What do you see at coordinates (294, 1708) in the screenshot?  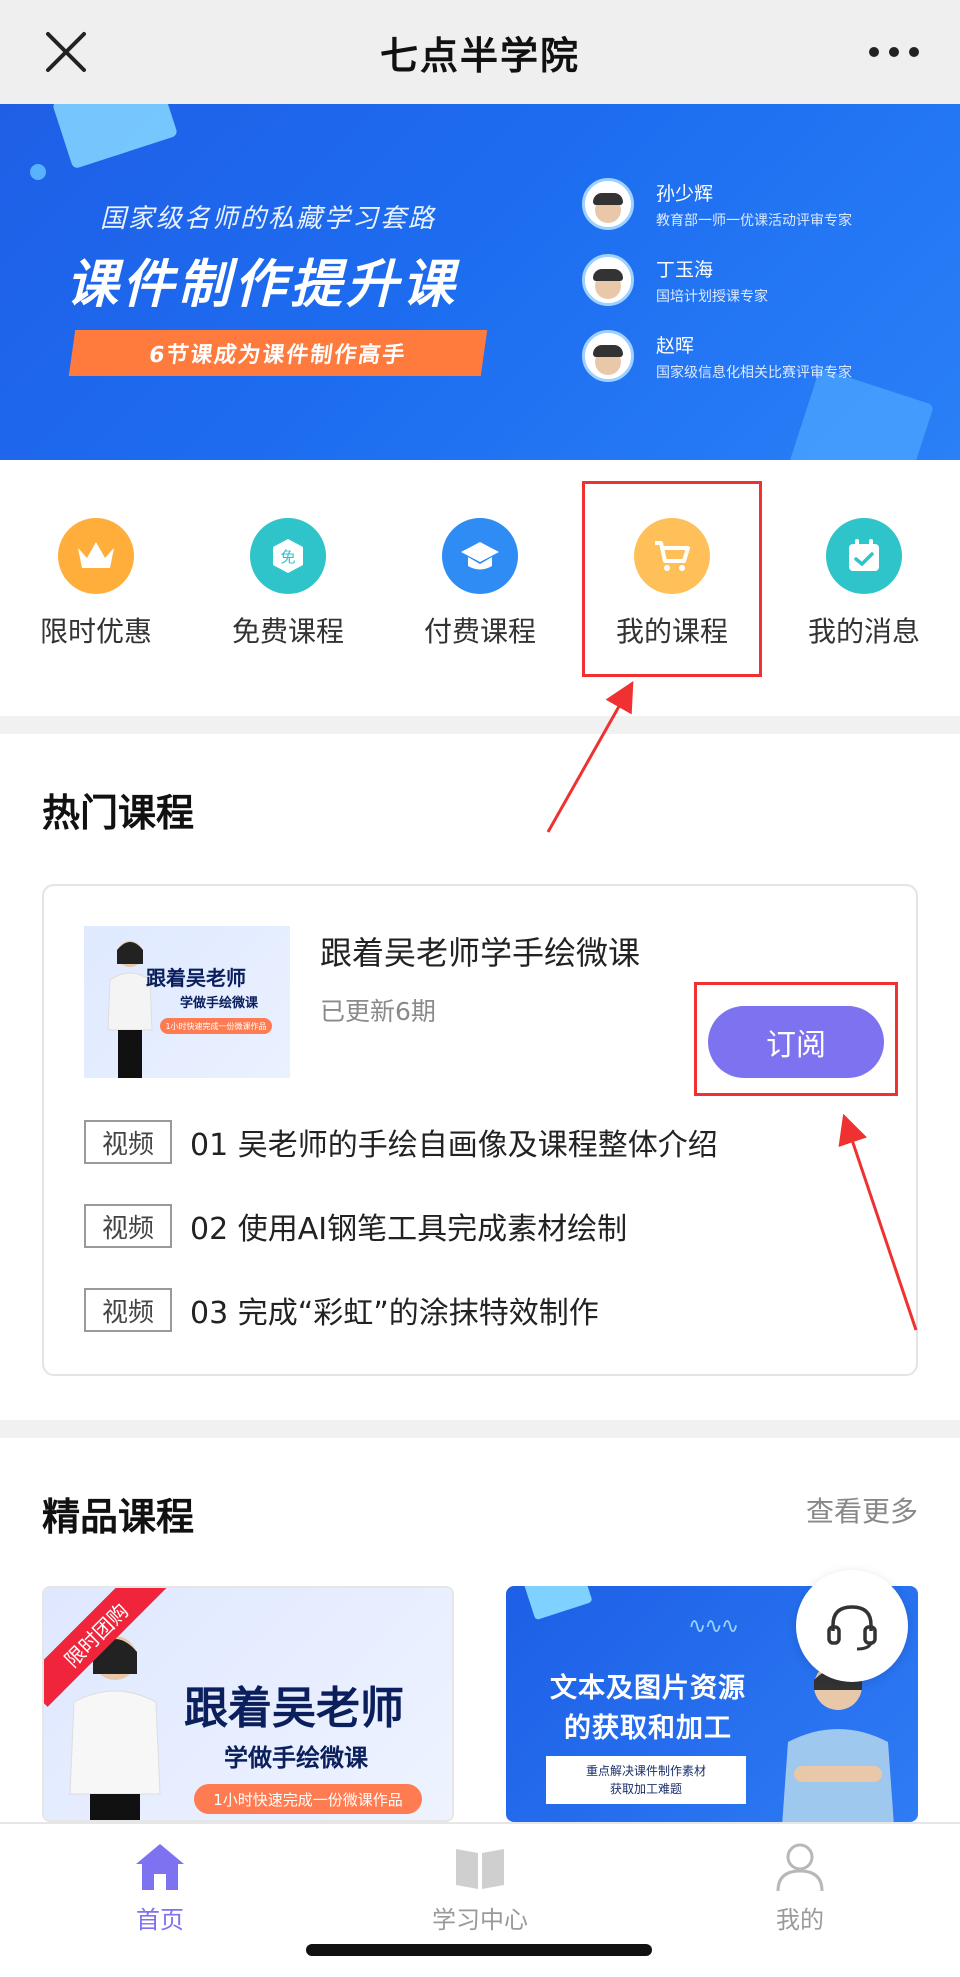 I see `card-title: 跟着吴老师` at bounding box center [294, 1708].